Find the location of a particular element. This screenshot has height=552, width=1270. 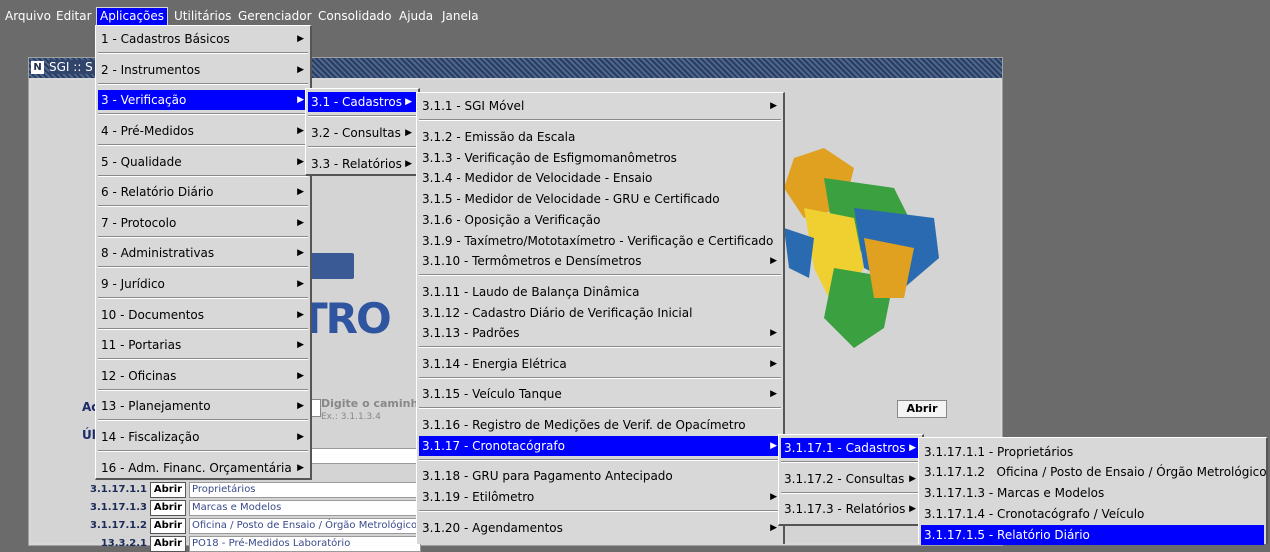

menu-gerenciador: Gerenciador is located at coordinates (275, 16).